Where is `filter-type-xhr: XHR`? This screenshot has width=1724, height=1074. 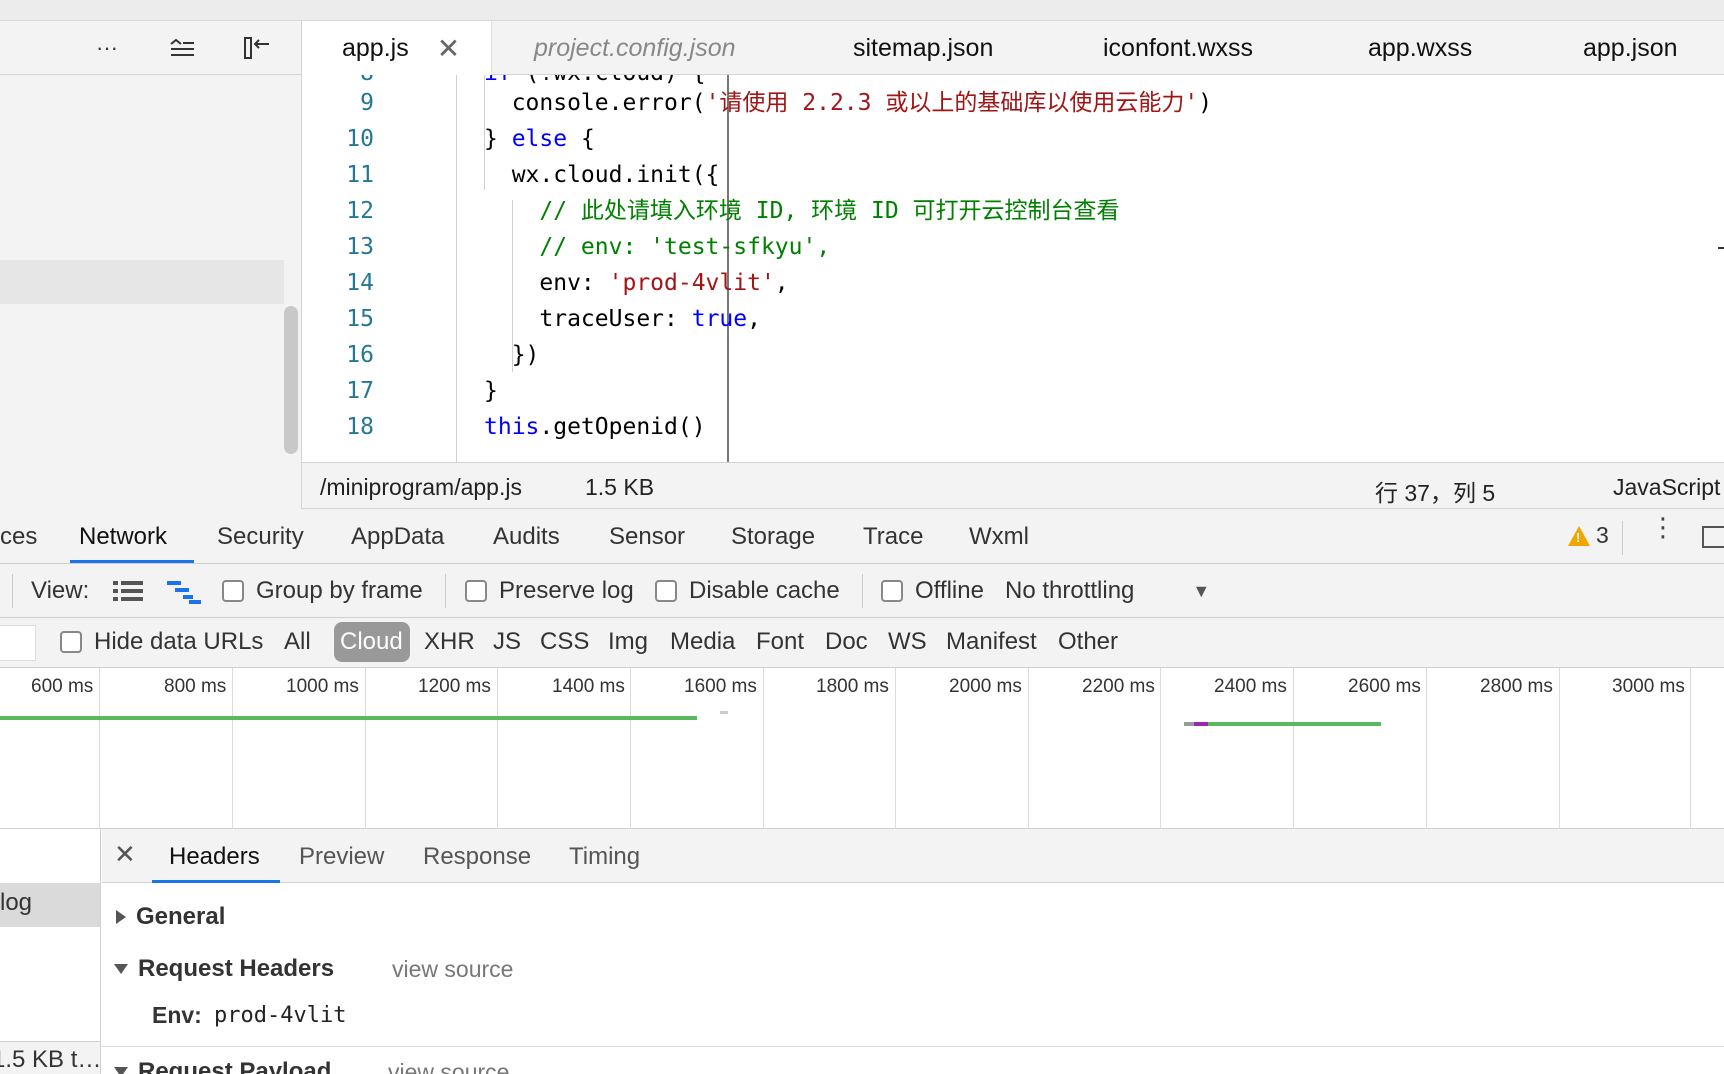
filter-type-xhr: XHR is located at coordinates (449, 642).